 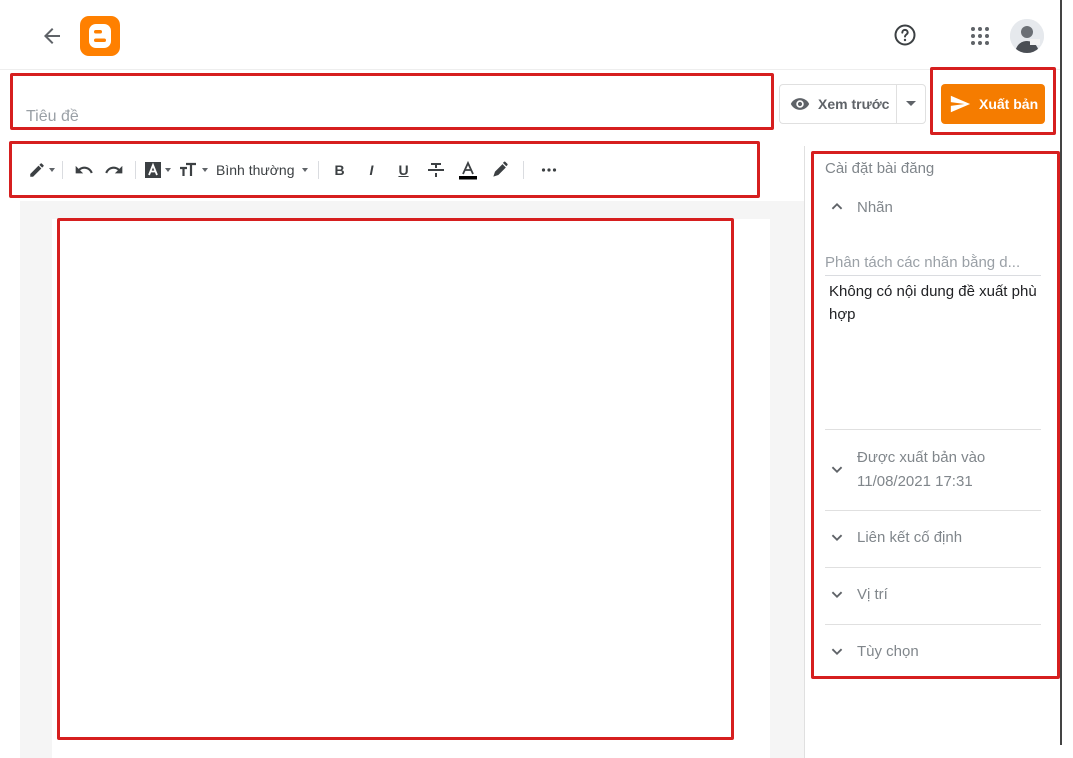 What do you see at coordinates (800, 104) in the screenshot?
I see `eye-icon` at bounding box center [800, 104].